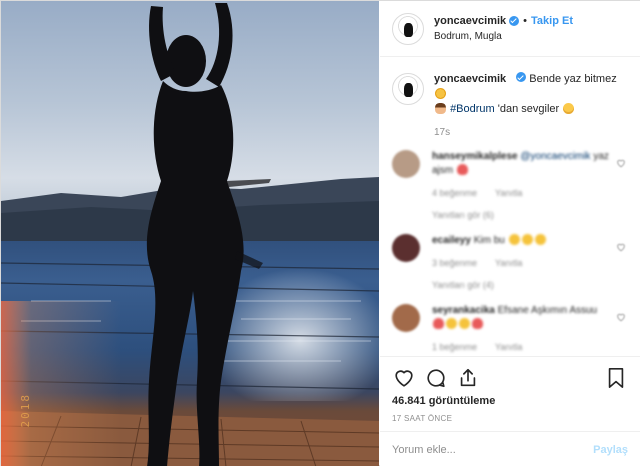 The height and width of the screenshot is (466, 640). What do you see at coordinates (440, 108) in the screenshot?
I see `woman-emoji-icon` at bounding box center [440, 108].